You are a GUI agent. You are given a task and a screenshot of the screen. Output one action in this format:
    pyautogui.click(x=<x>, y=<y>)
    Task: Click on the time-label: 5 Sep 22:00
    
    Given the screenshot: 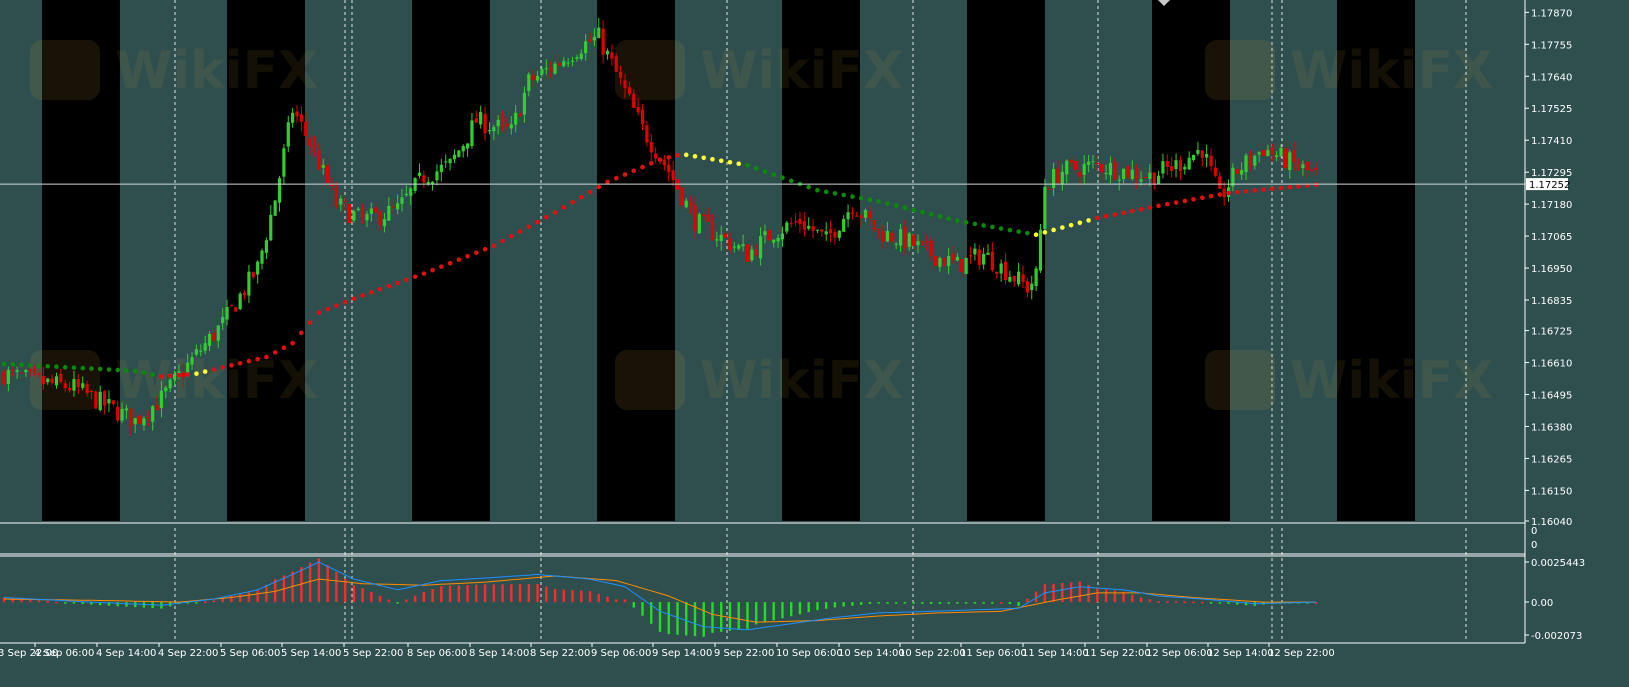 What is the action you would take?
    pyautogui.click(x=373, y=653)
    